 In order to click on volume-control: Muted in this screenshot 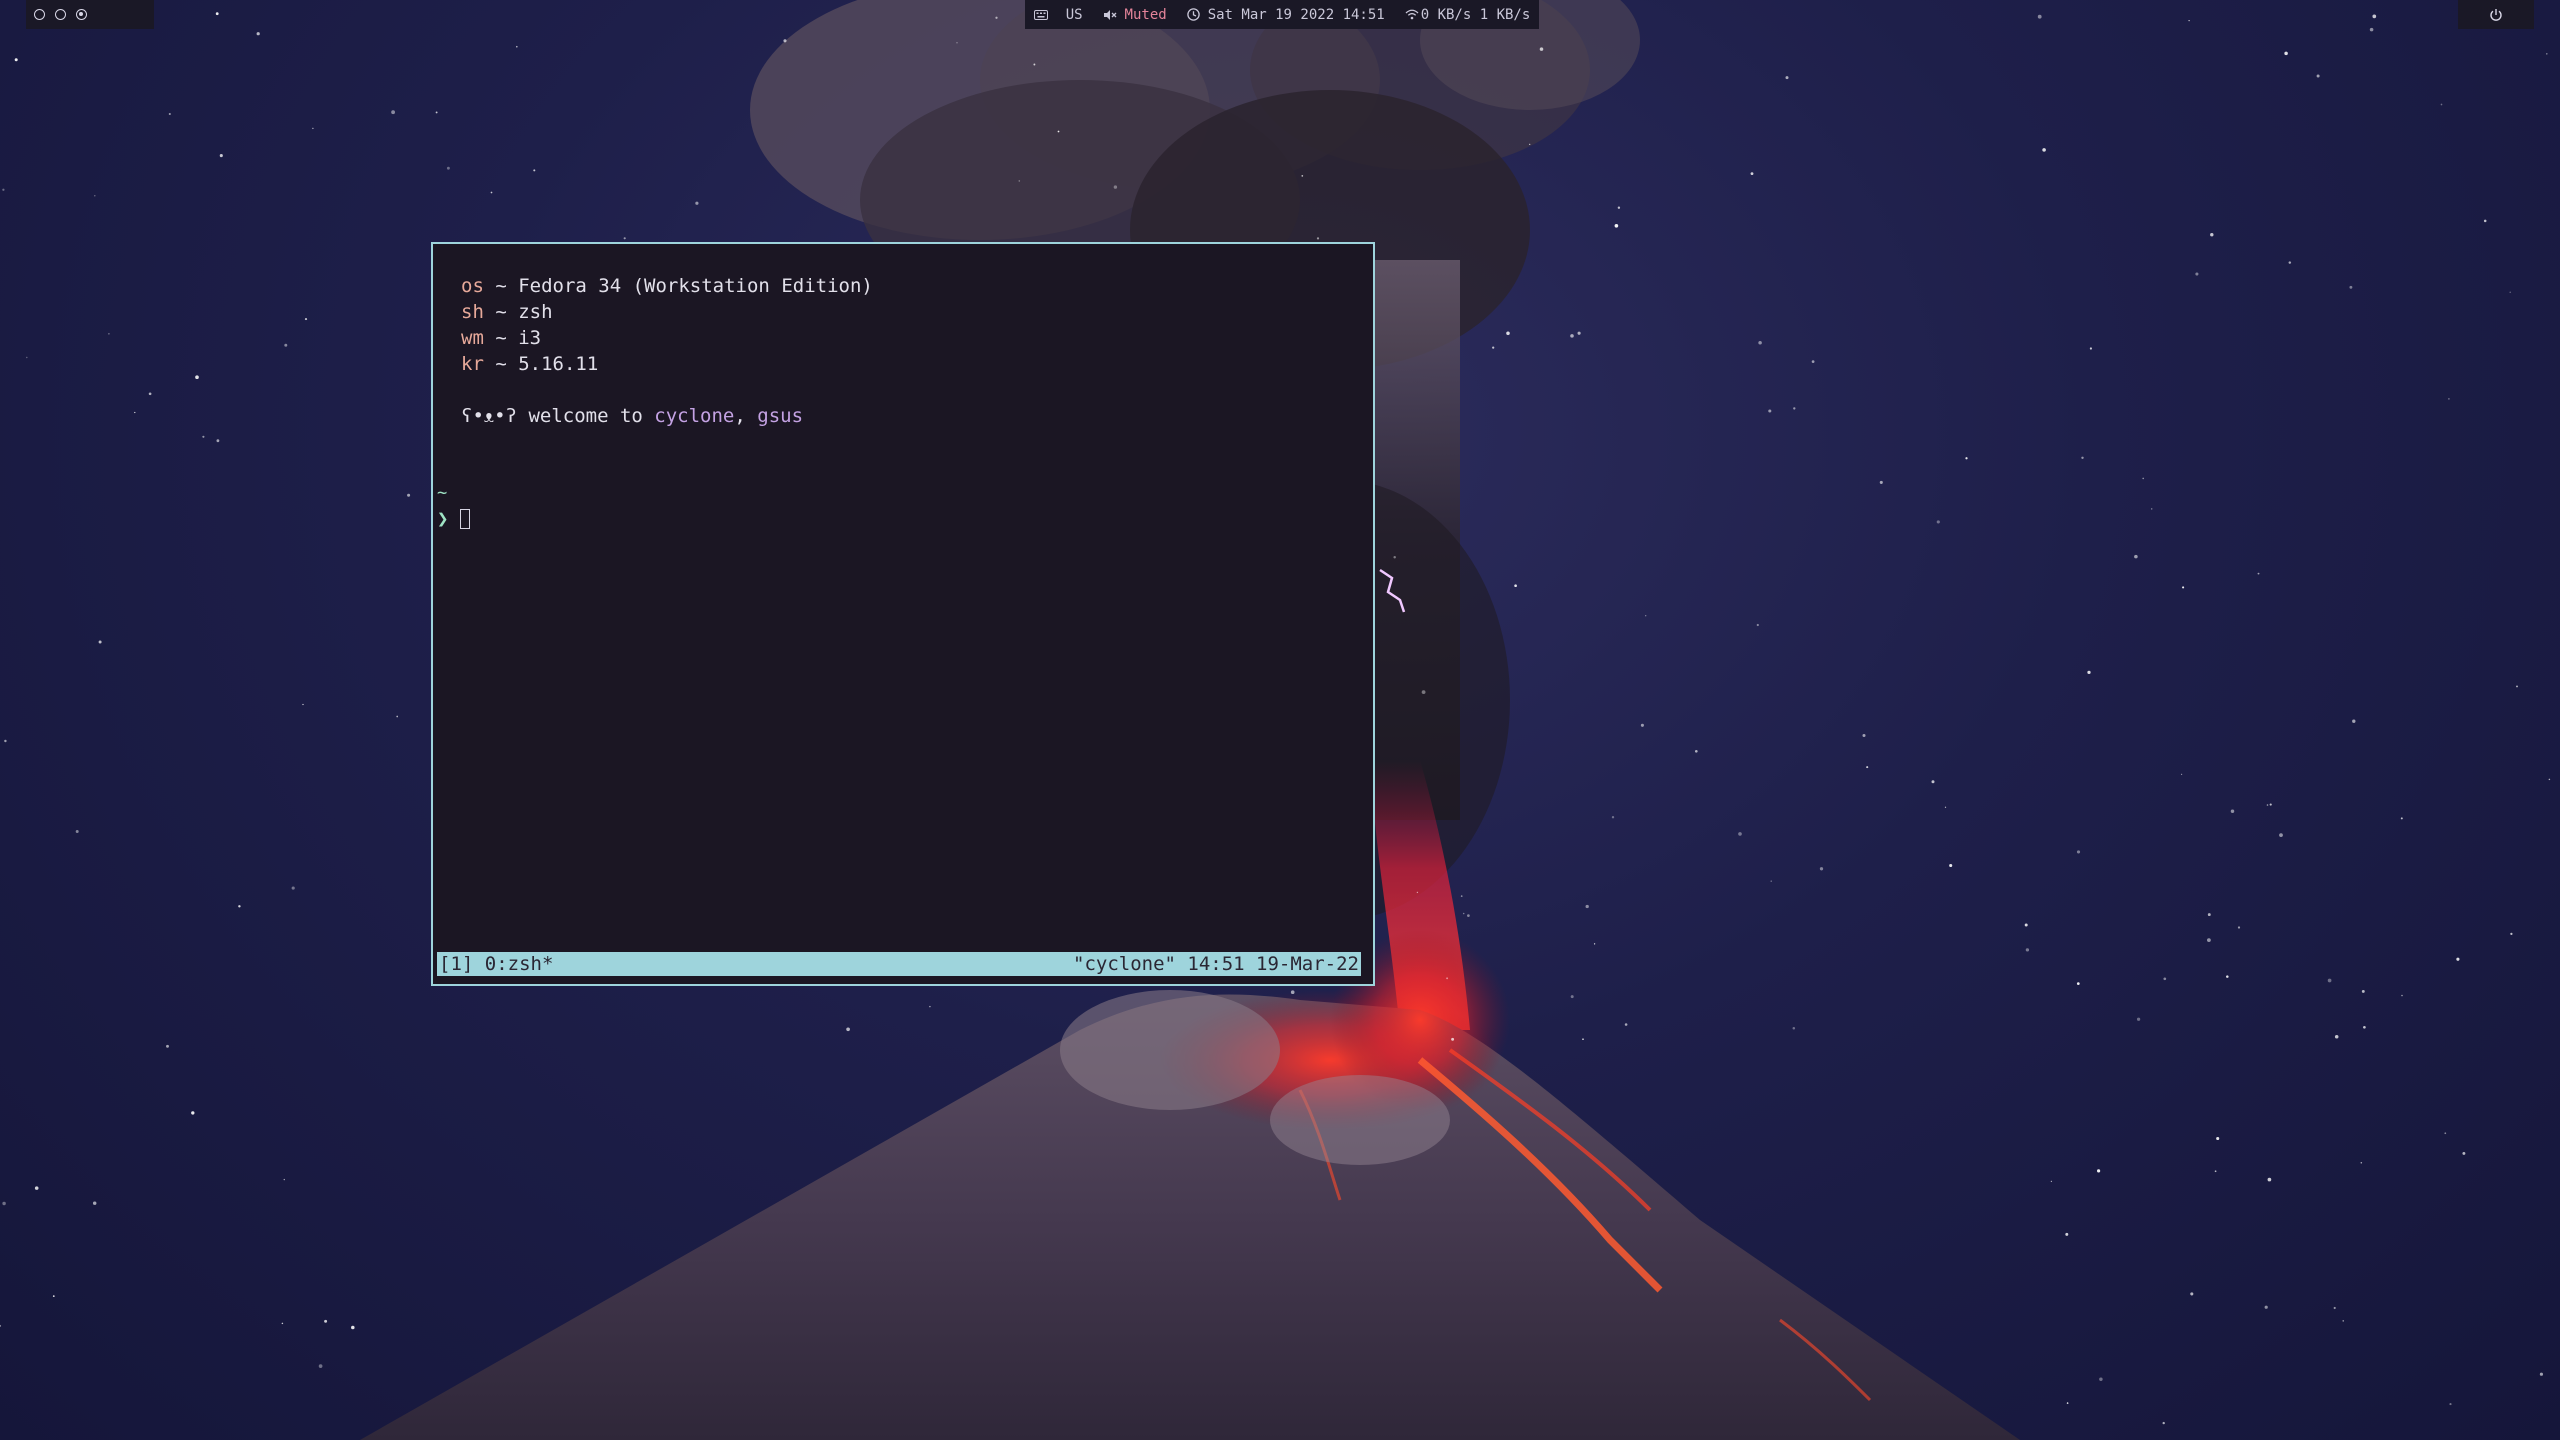, I will do `click(1135, 15)`.